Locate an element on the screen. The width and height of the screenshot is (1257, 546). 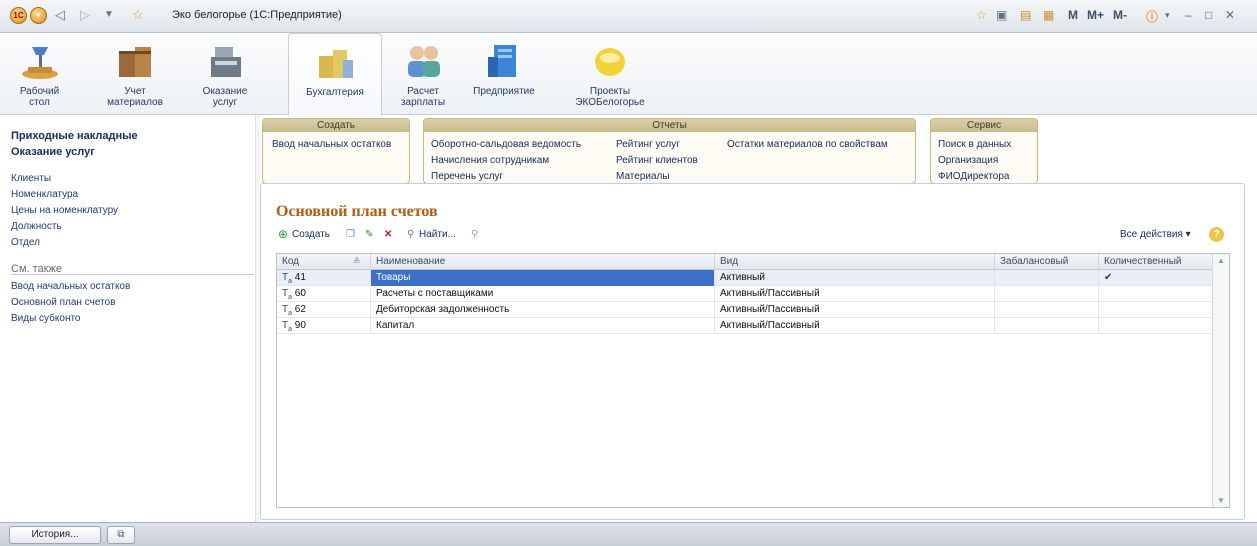
cmd-organization: Организация is located at coordinates (968, 160).